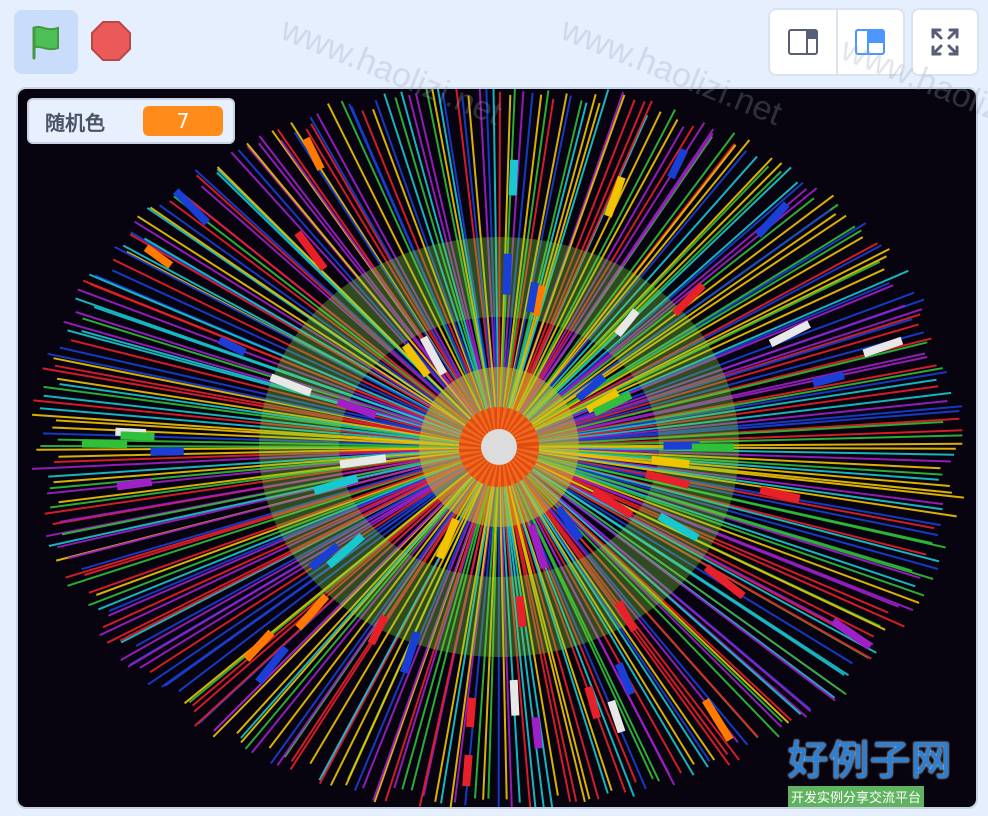 Image resolution: width=988 pixels, height=816 pixels. I want to click on fullscreen-button, so click(945, 42).